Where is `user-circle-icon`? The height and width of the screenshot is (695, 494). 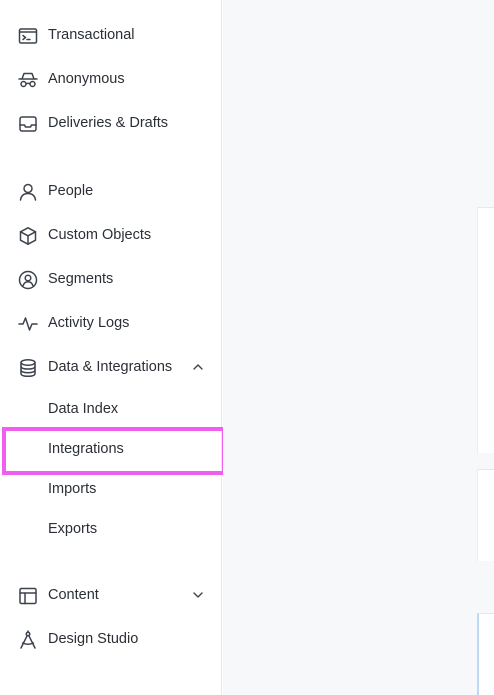 user-circle-icon is located at coordinates (28, 280).